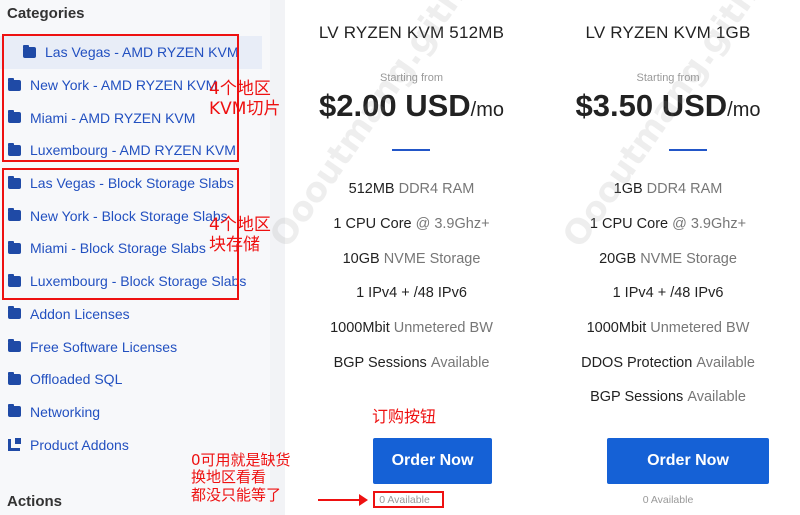  Describe the element at coordinates (637, 362) in the screenshot. I see `feature-value: DDOS Protection` at that location.